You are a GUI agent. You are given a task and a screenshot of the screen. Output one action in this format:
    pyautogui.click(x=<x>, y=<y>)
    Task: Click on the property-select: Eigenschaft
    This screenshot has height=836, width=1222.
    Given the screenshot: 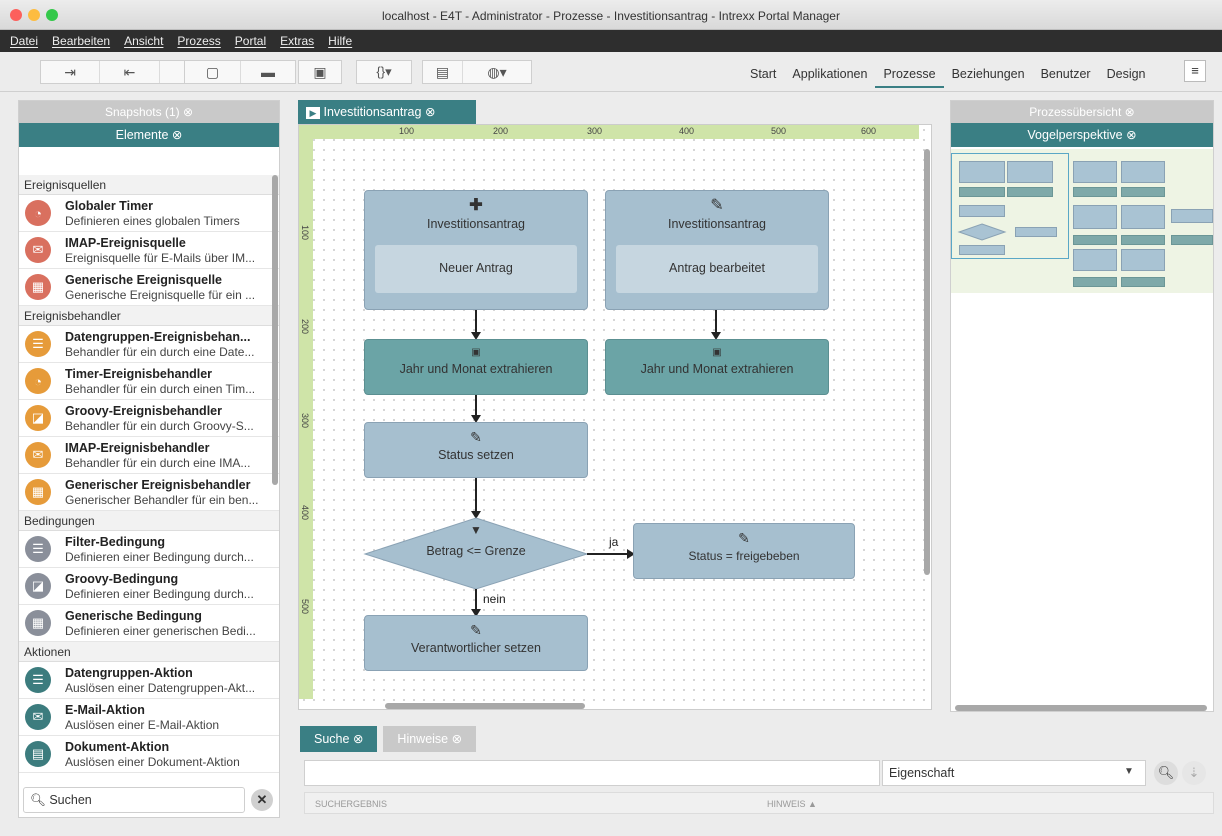 What is the action you would take?
    pyautogui.click(x=1014, y=773)
    